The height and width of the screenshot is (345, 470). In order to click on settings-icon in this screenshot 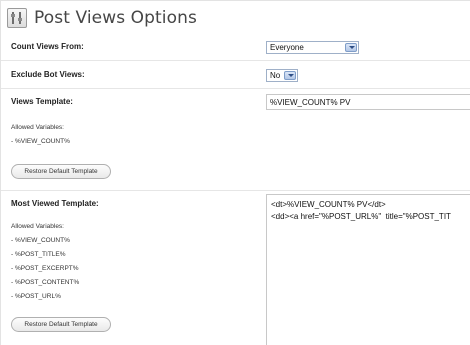, I will do `click(17, 18)`.